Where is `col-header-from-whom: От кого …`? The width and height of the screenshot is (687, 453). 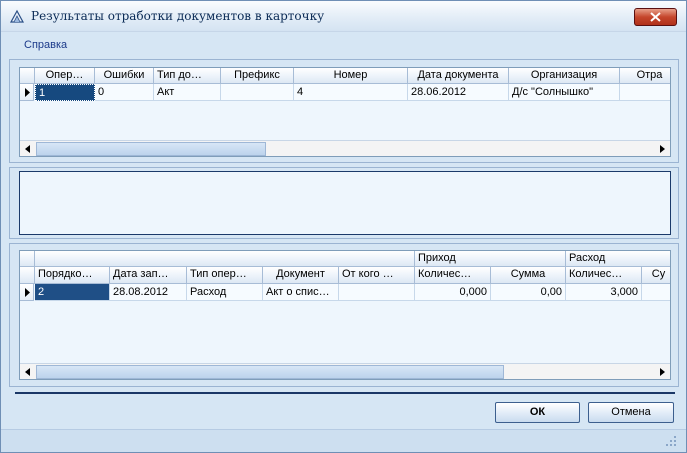 col-header-from-whom: От кого … is located at coordinates (377, 275).